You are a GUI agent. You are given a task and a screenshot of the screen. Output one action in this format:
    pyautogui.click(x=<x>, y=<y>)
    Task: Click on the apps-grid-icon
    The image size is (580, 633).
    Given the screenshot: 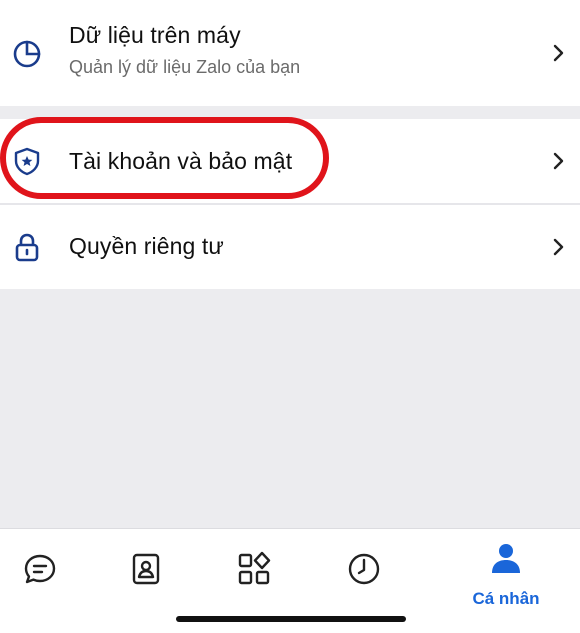 What is the action you would take?
    pyautogui.click(x=254, y=568)
    